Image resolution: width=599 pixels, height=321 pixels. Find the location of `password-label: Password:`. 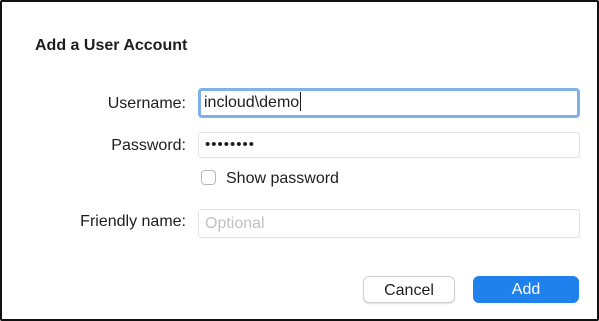

password-label: Password: is located at coordinates (148, 145).